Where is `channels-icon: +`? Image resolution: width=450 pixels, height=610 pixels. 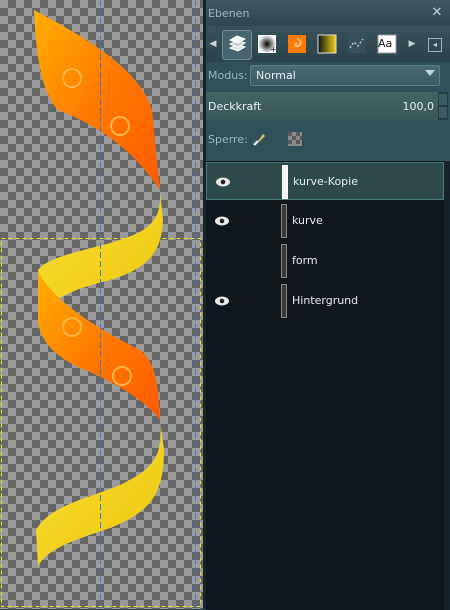
channels-icon: + is located at coordinates (267, 44).